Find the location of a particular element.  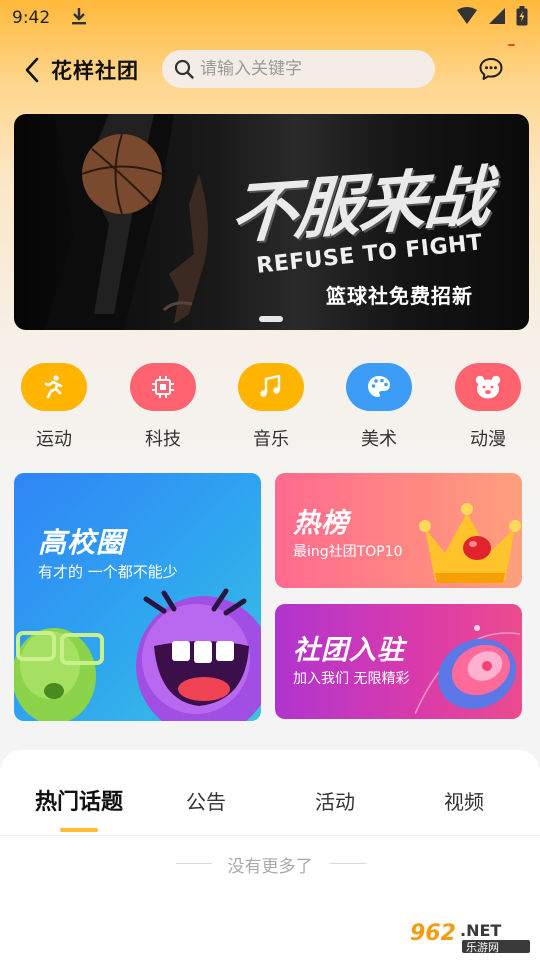

carousel-indicator is located at coordinates (271, 319).